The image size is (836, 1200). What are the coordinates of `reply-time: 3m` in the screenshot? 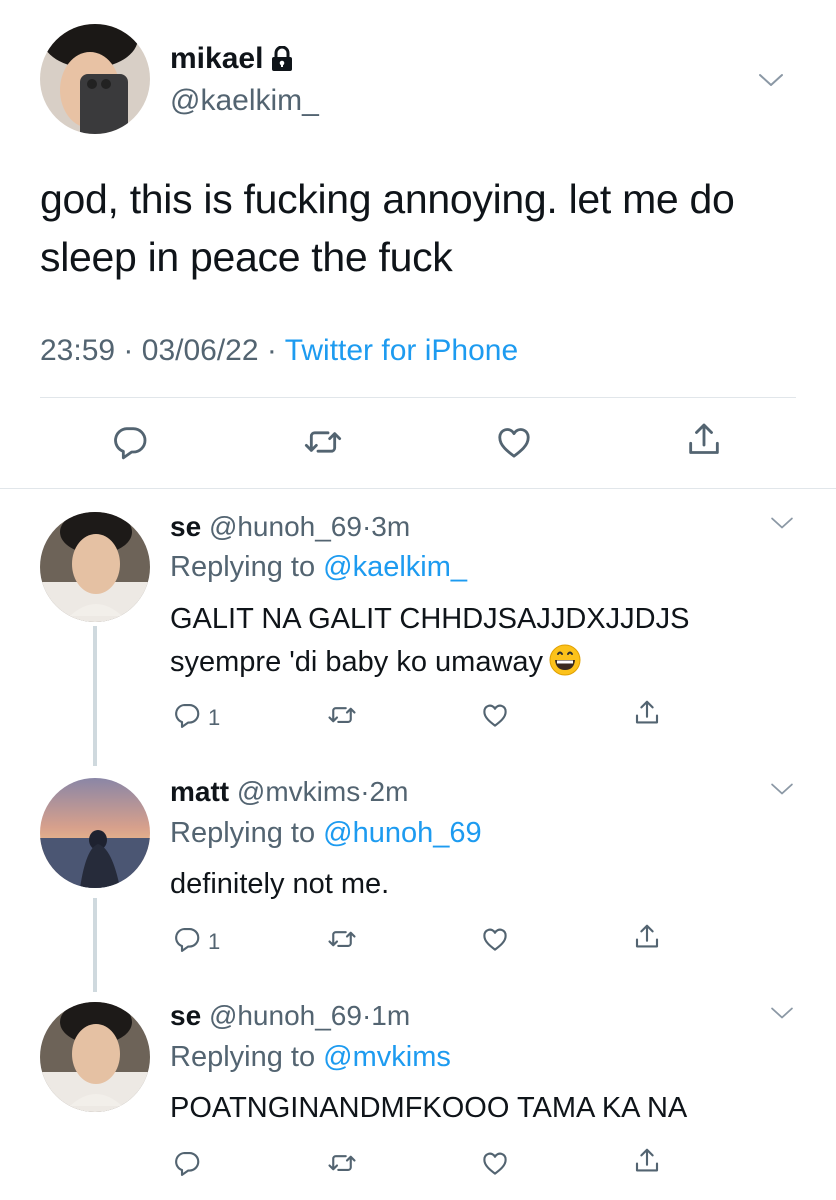 It's located at (390, 526).